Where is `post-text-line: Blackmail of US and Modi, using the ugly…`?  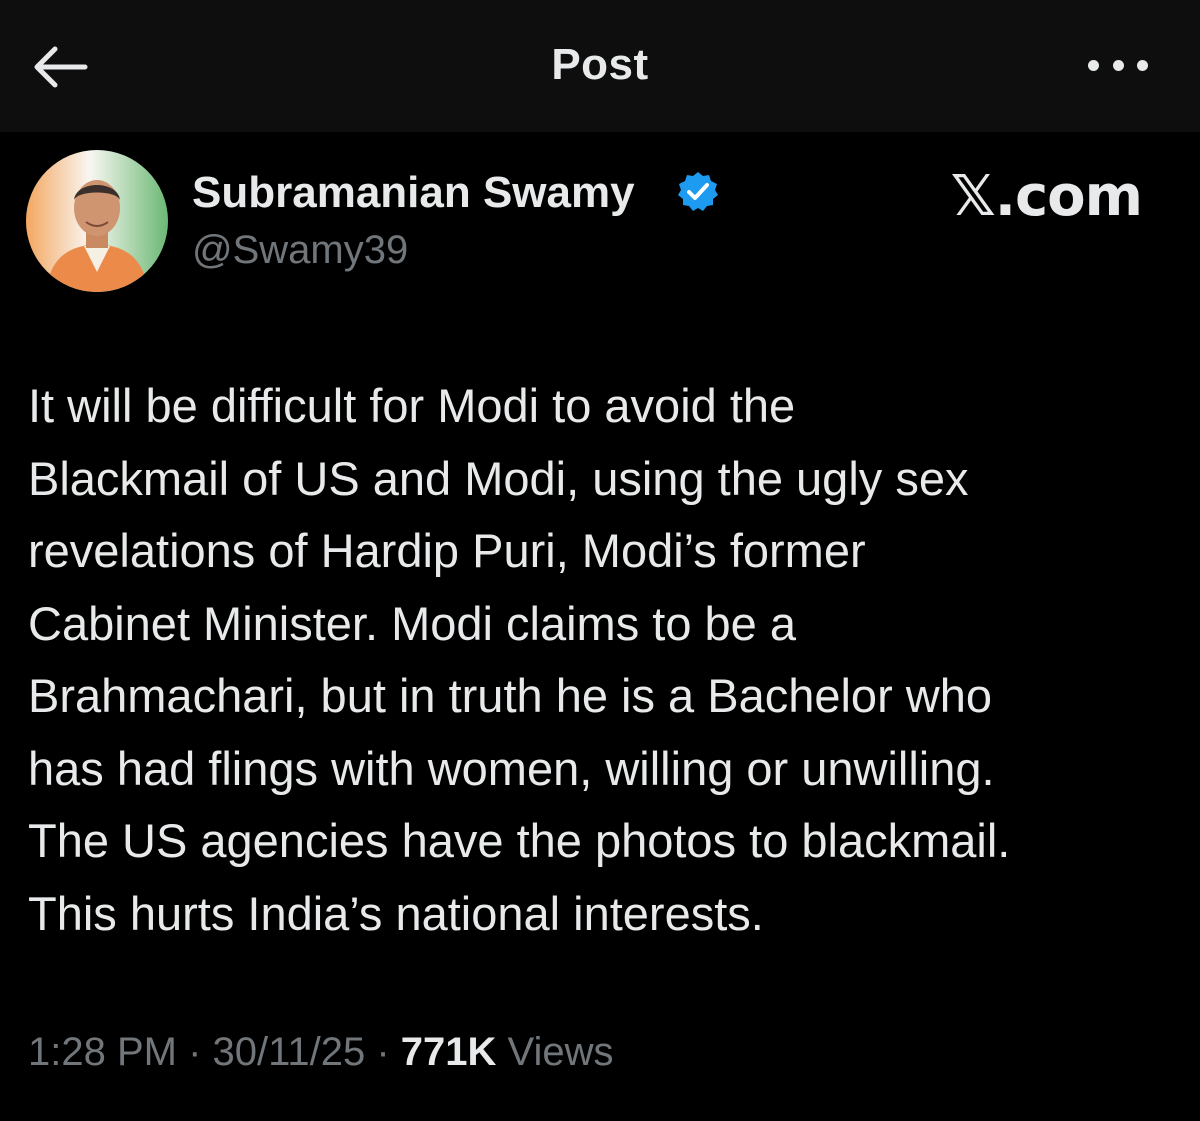
post-text-line: Blackmail of US and Modi, using the ugly… is located at coordinates (498, 478).